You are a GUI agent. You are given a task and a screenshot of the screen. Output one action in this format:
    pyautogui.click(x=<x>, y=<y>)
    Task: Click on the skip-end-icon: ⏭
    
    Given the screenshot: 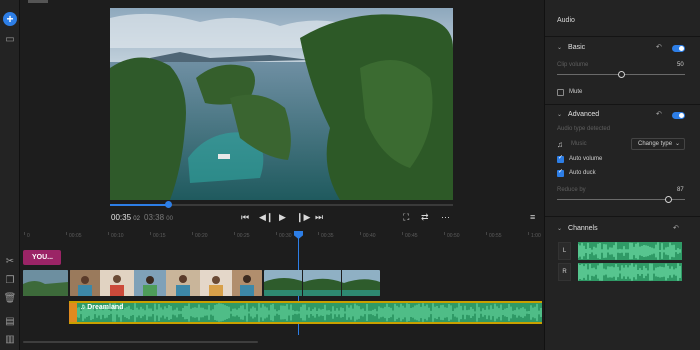 What is the action you would take?
    pyautogui.click(x=319, y=217)
    